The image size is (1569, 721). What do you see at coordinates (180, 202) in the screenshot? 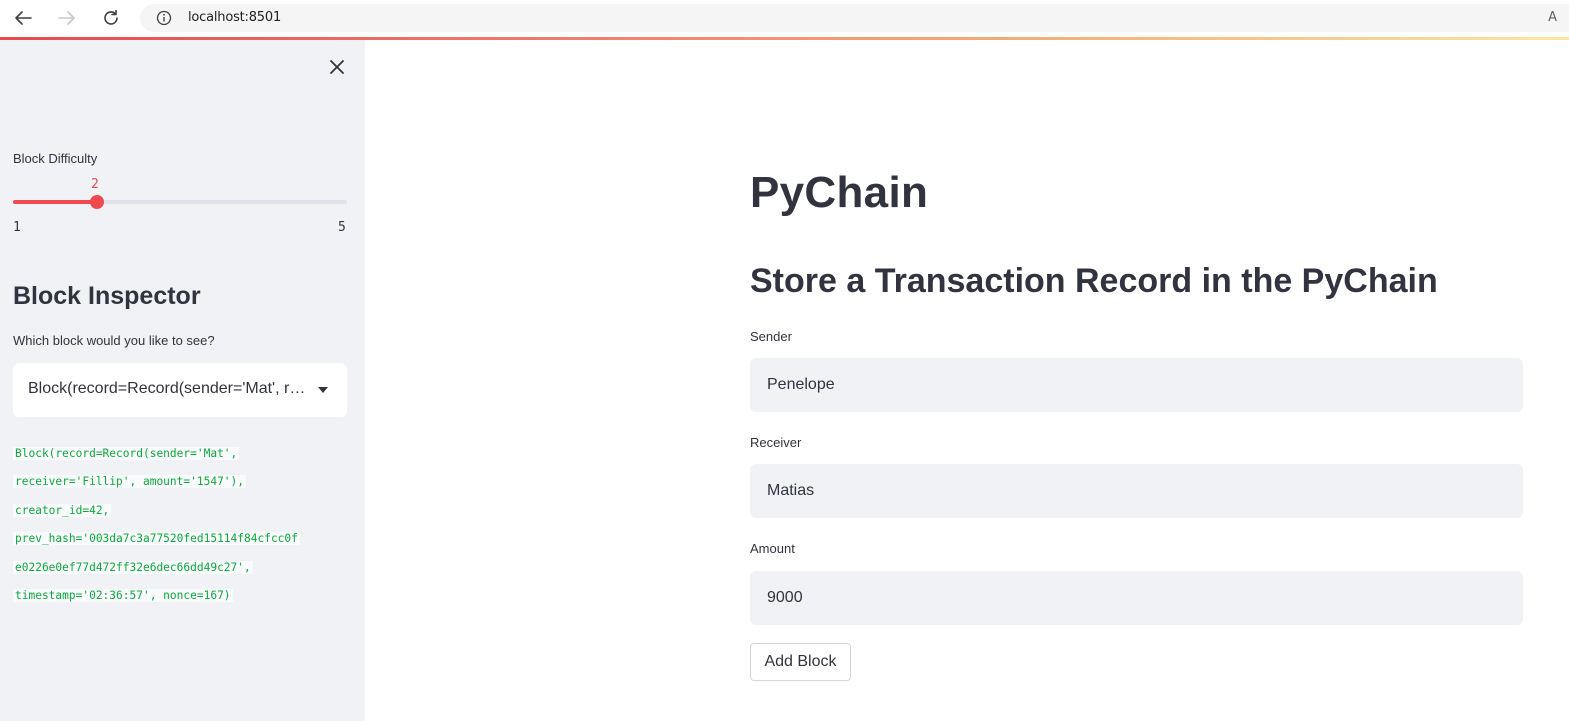
I see `block-difficulty-slider` at bounding box center [180, 202].